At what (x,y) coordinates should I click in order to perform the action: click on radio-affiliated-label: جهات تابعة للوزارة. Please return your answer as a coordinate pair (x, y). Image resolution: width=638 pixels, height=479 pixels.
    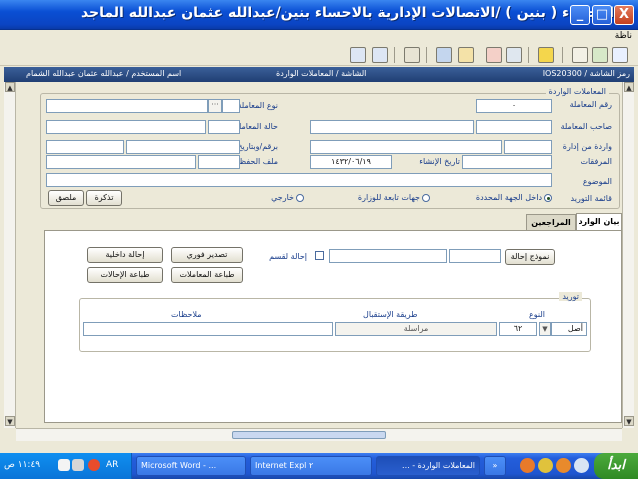
    Looking at the image, I should click on (388, 197).